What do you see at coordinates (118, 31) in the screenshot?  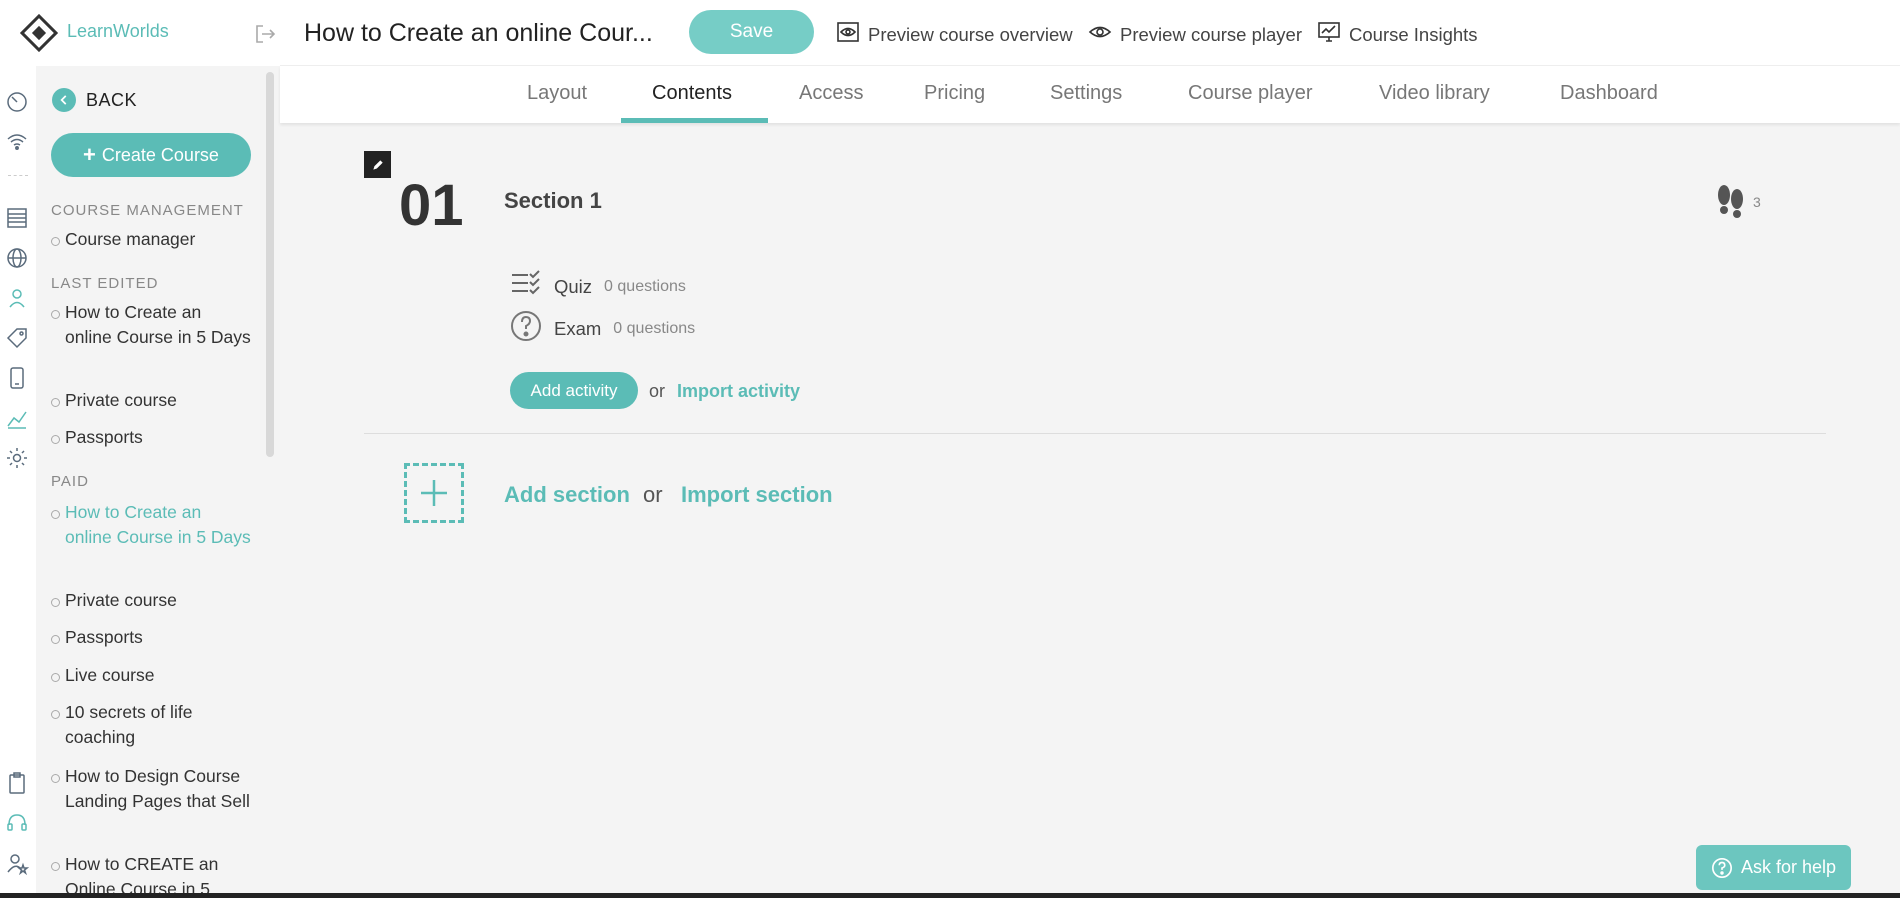 I see `brand-name: LearnWorlds` at bounding box center [118, 31].